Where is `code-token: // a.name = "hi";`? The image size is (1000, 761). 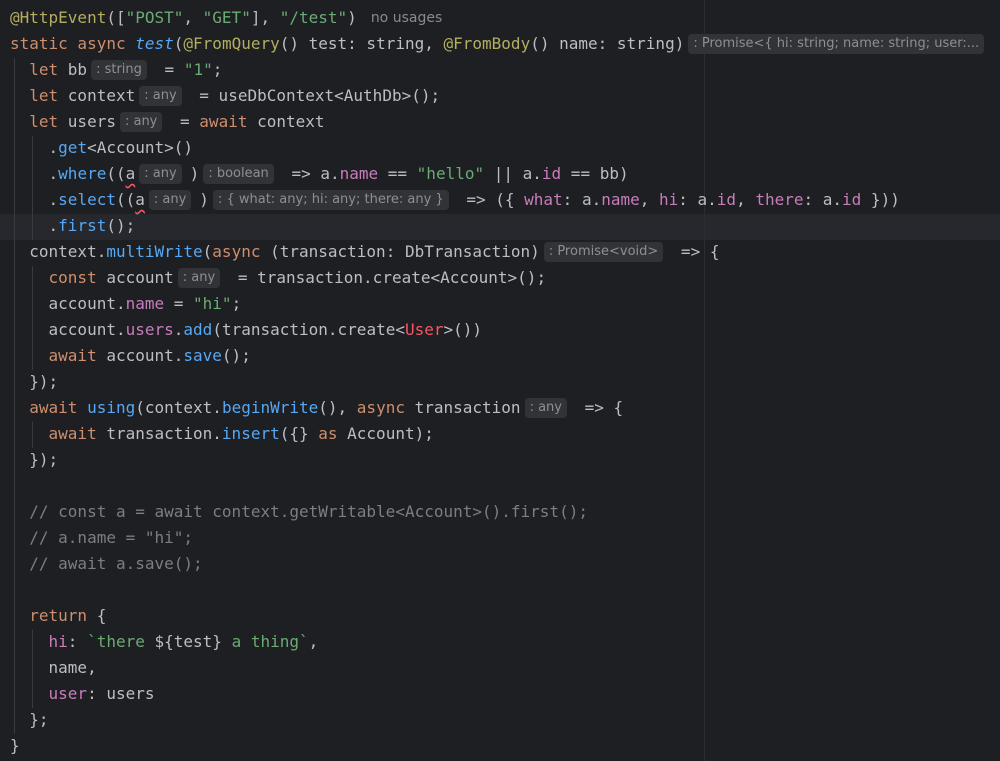
code-token: // a.name = "hi"; is located at coordinates (102, 537).